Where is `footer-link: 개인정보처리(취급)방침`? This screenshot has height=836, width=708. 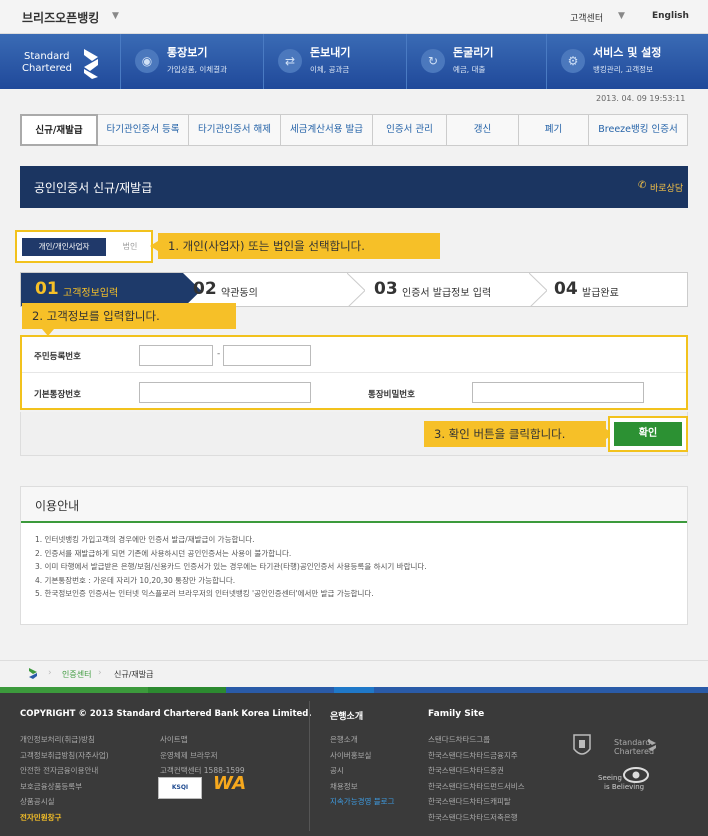 footer-link: 개인정보처리(취급)방침 is located at coordinates (64, 740).